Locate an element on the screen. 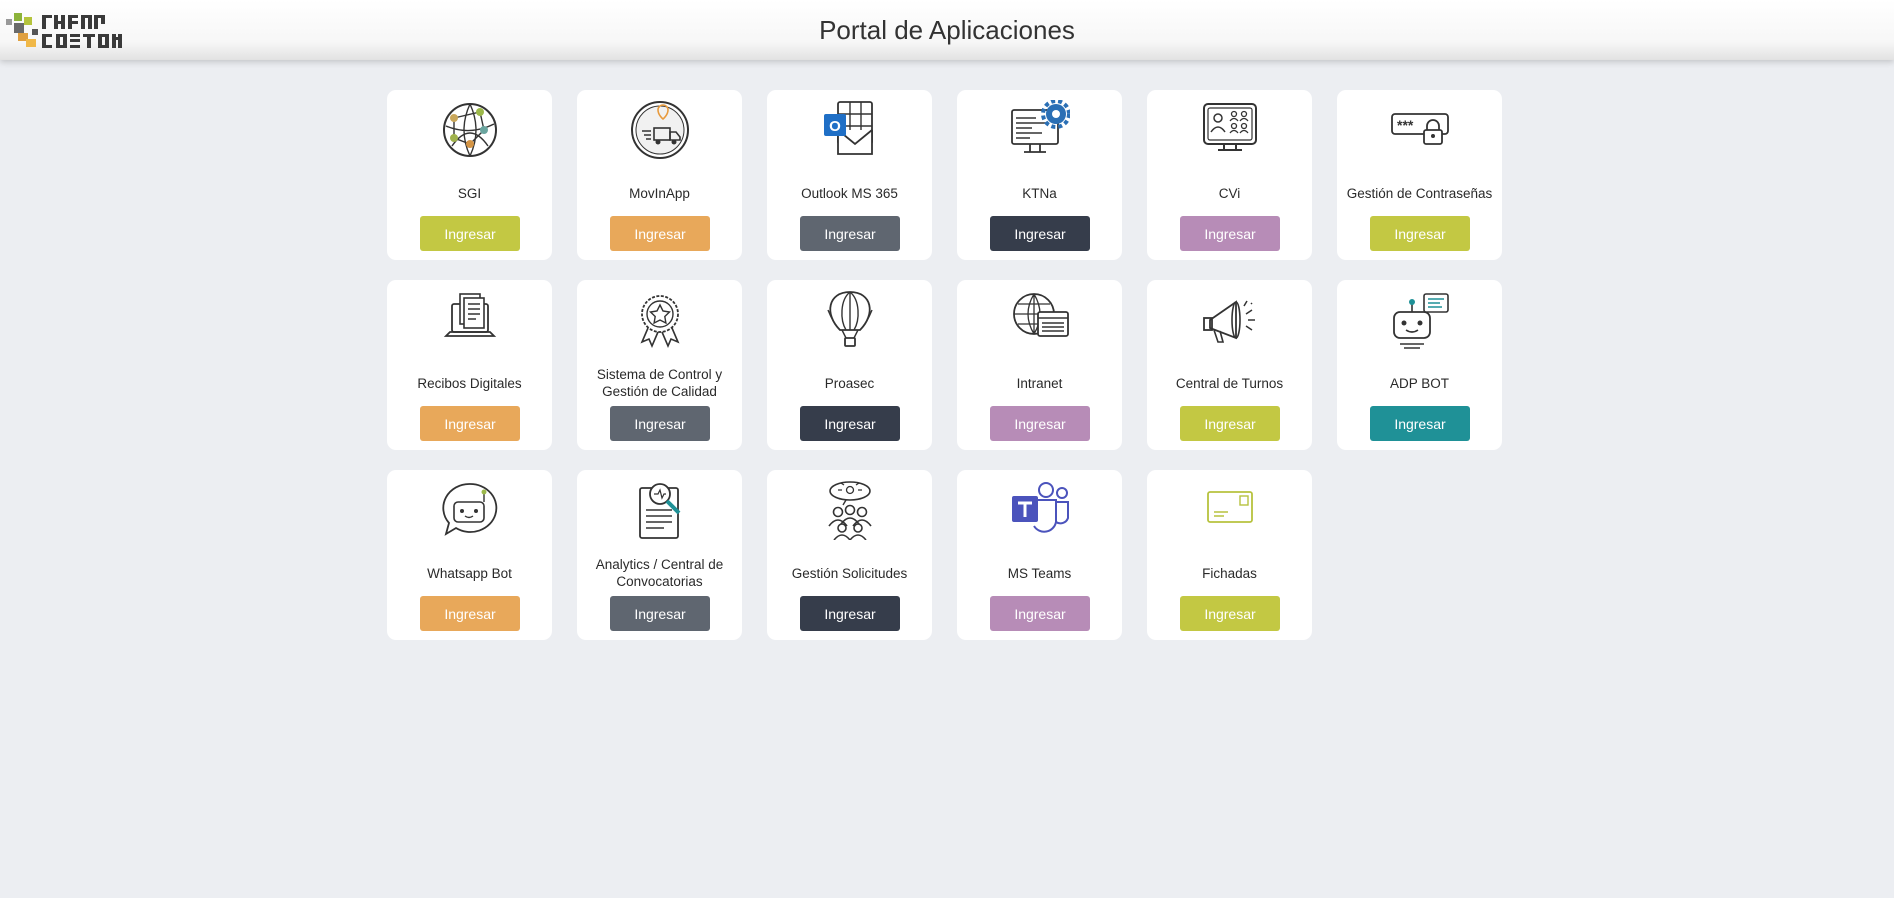  app-label: Outlook MS 365 is located at coordinates (849, 193).